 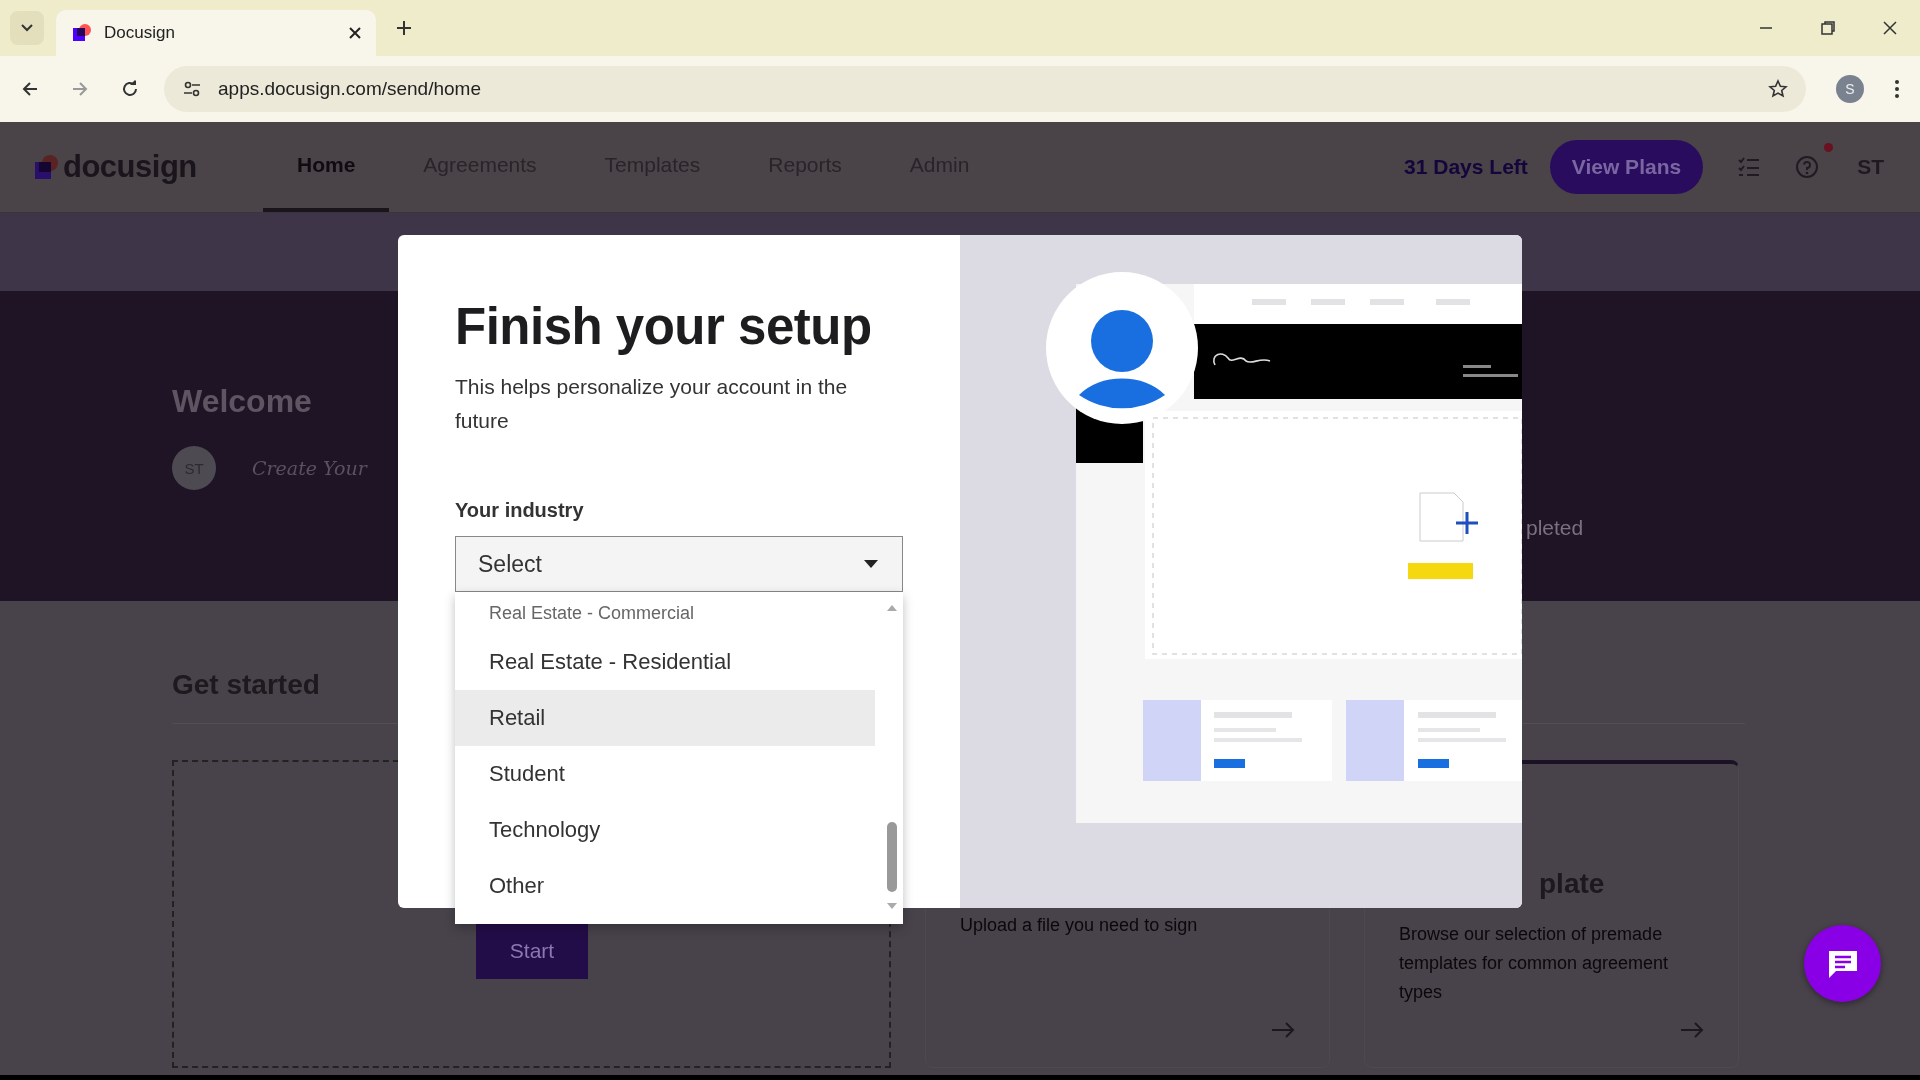 What do you see at coordinates (1079, 925) in the screenshot?
I see `card-description: Upload a file you need to sign` at bounding box center [1079, 925].